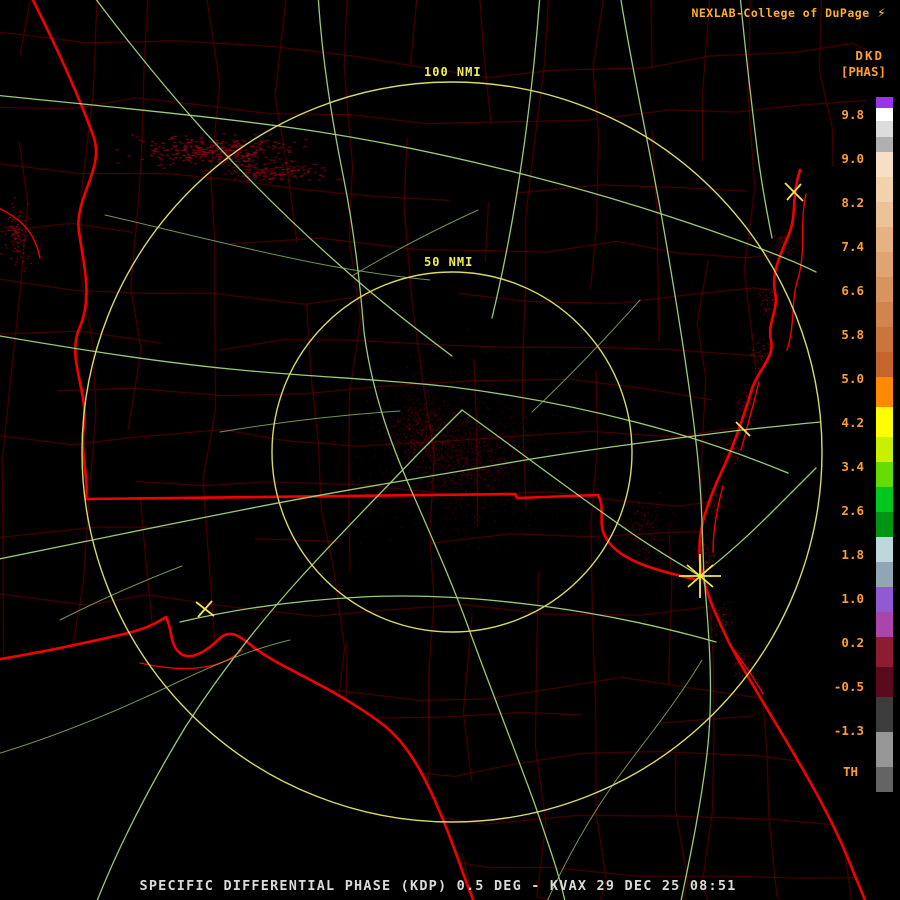 The image size is (900, 900). What do you see at coordinates (453, 72) in the screenshot?
I see `range-ring-label-100: 100 NMI` at bounding box center [453, 72].